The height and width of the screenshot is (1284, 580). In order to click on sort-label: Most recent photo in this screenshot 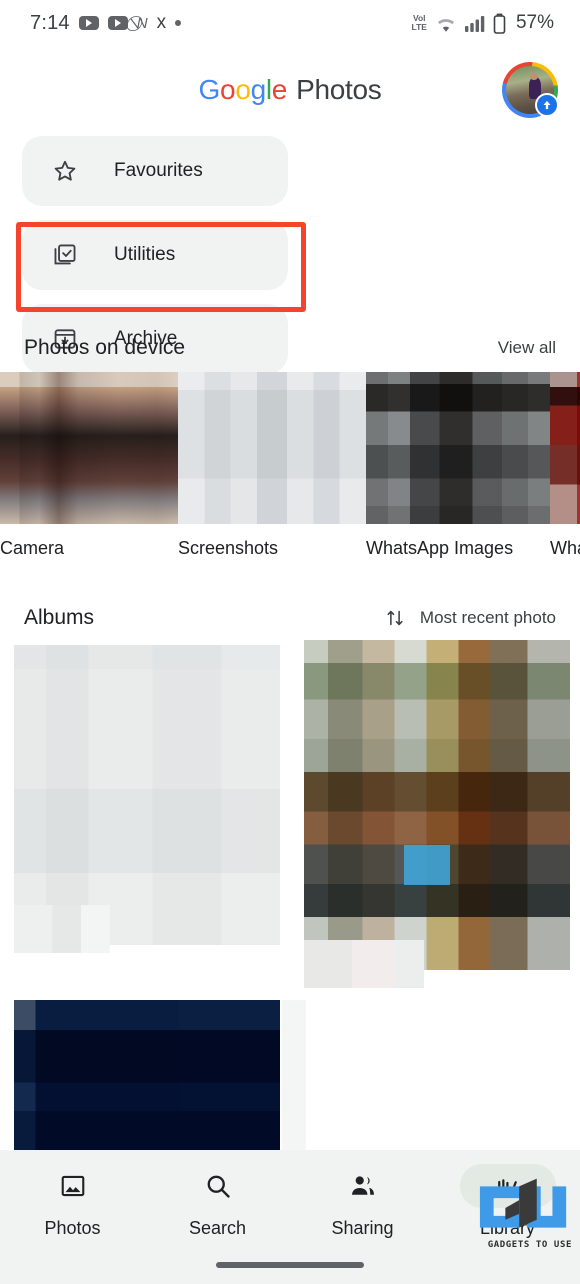, I will do `click(487, 617)`.